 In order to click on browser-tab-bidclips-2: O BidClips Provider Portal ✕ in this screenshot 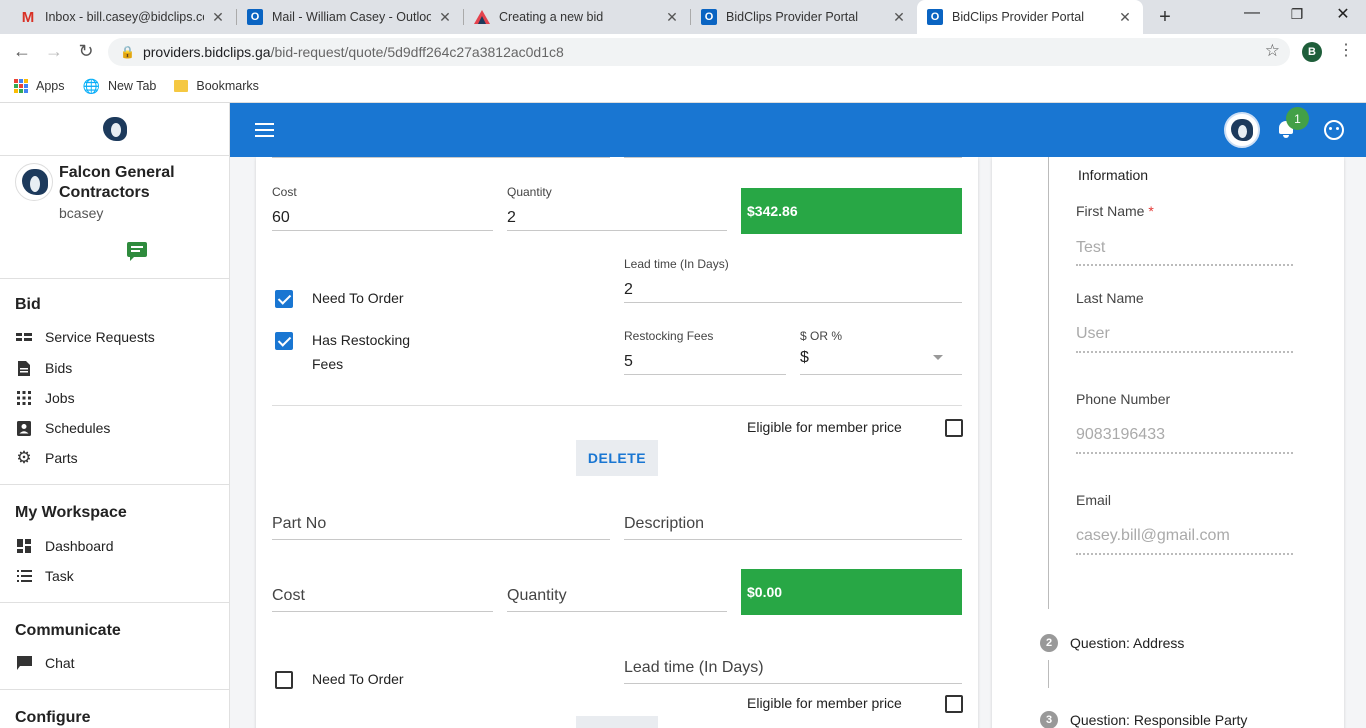, I will do `click(1030, 17)`.